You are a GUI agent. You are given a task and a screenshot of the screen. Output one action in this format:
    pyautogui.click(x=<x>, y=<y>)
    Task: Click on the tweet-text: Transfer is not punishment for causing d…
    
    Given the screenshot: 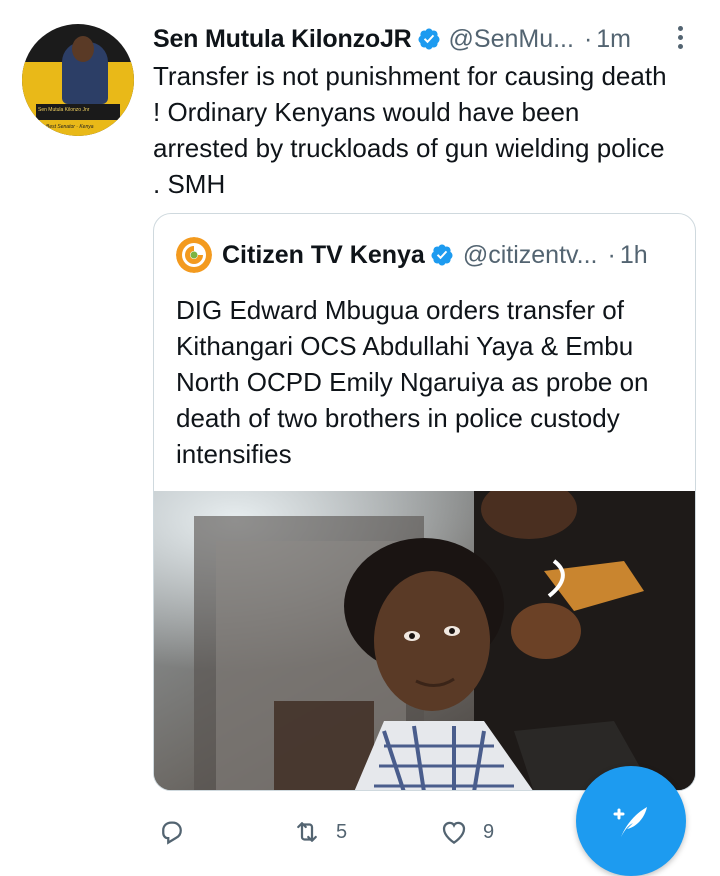 What is the action you would take?
    pyautogui.click(x=410, y=130)
    